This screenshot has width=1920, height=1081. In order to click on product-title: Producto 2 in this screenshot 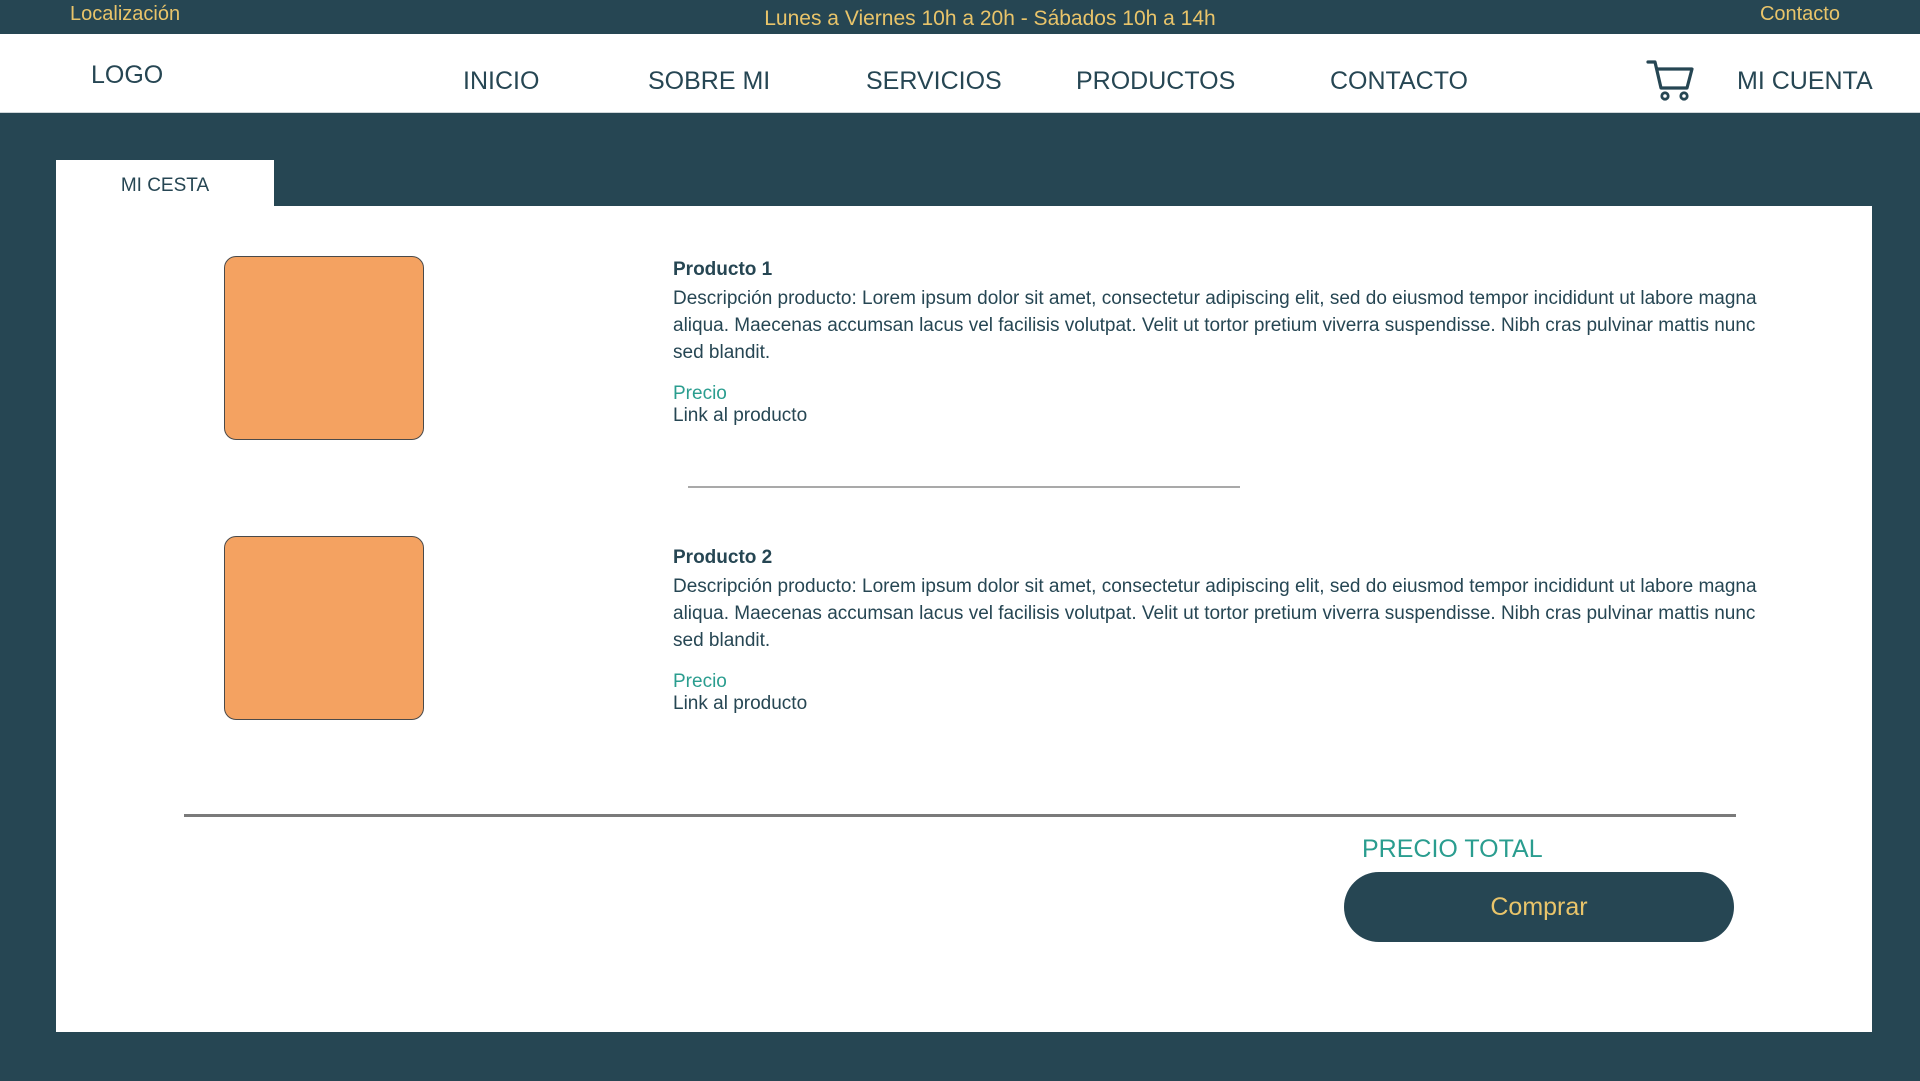, I will do `click(723, 557)`.